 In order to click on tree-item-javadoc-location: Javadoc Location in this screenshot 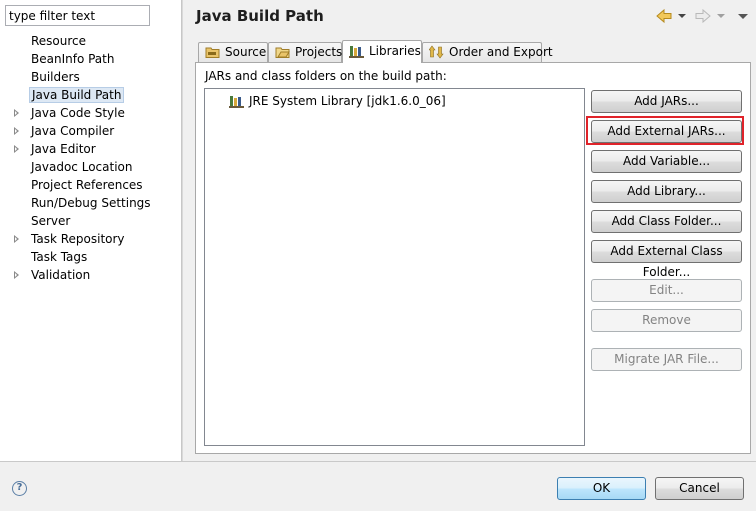, I will do `click(90, 167)`.